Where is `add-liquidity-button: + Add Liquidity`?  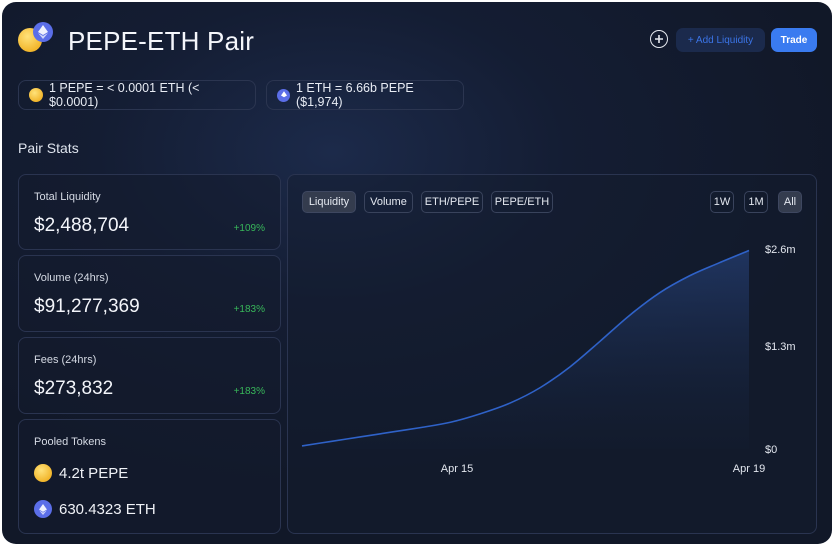 add-liquidity-button: + Add Liquidity is located at coordinates (720, 40).